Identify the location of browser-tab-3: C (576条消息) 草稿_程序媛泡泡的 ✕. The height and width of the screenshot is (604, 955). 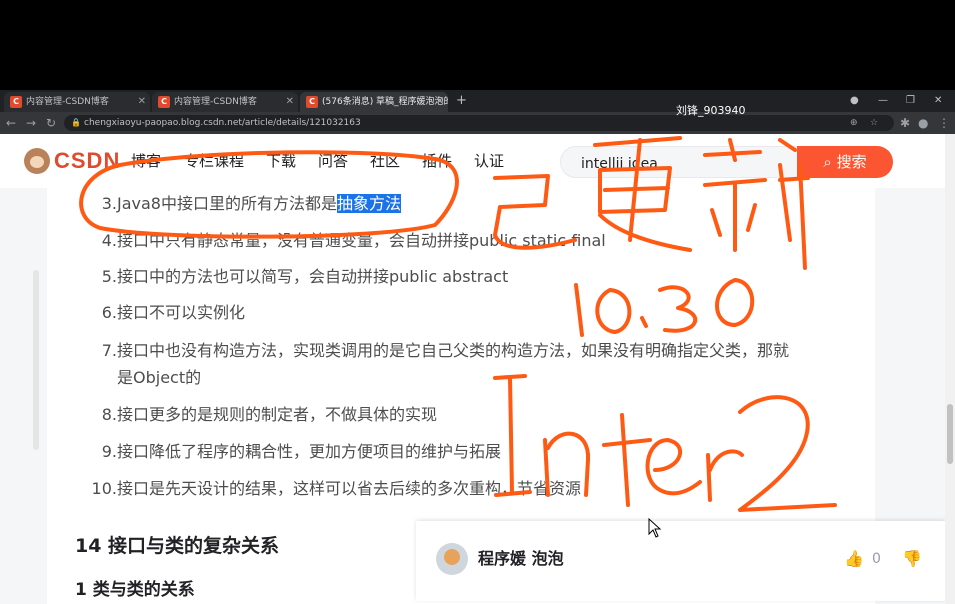
(374, 102).